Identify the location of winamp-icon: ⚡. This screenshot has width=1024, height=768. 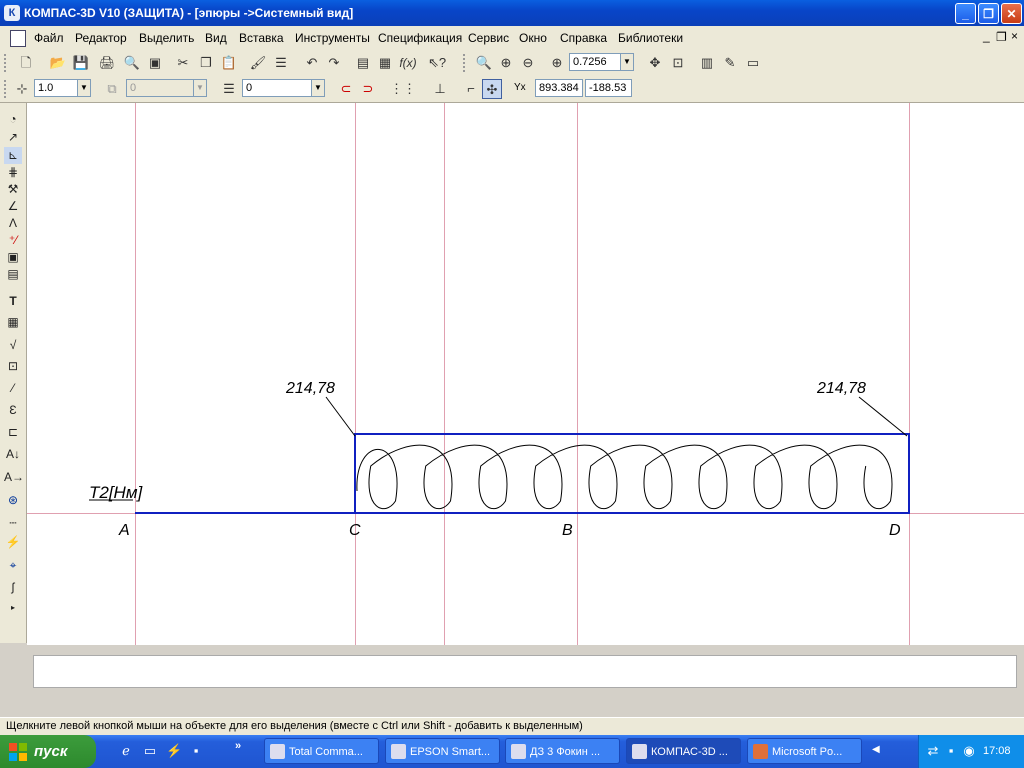
(174, 751).